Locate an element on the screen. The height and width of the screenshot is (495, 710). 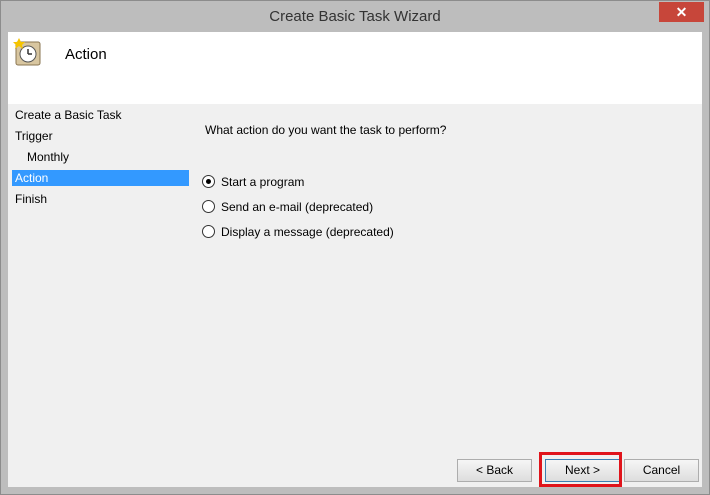
radio-dot is located at coordinates (208, 181).